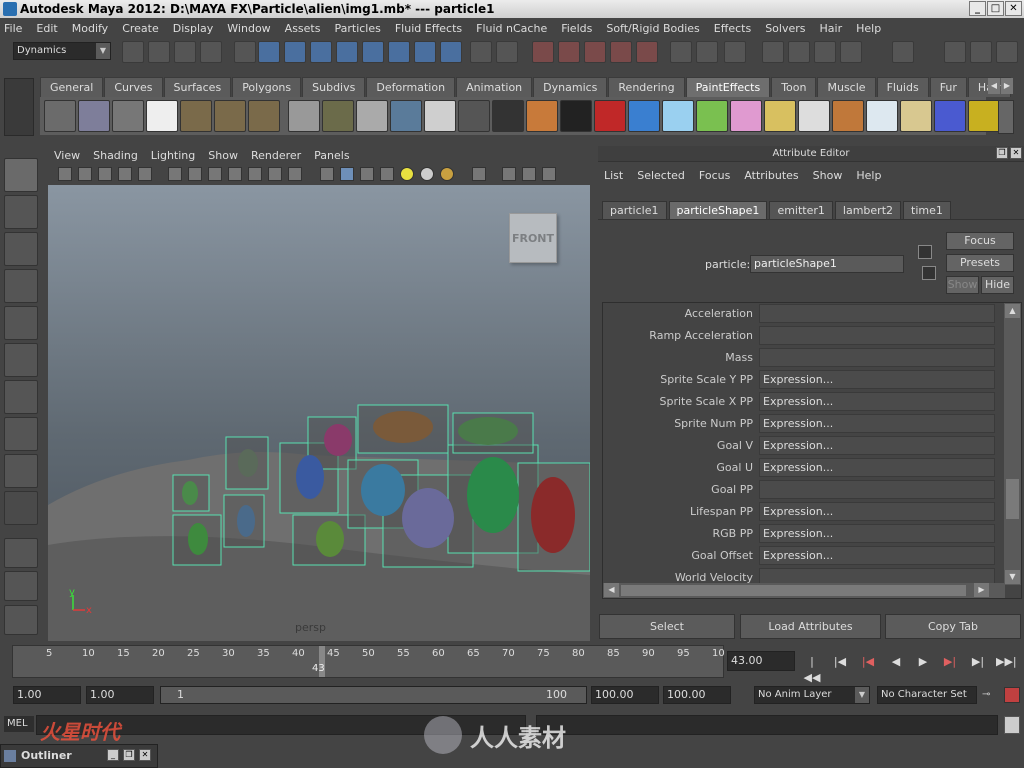  Describe the element at coordinates (1016, 153) in the screenshot. I see `close-panel-icon: ✕` at that location.